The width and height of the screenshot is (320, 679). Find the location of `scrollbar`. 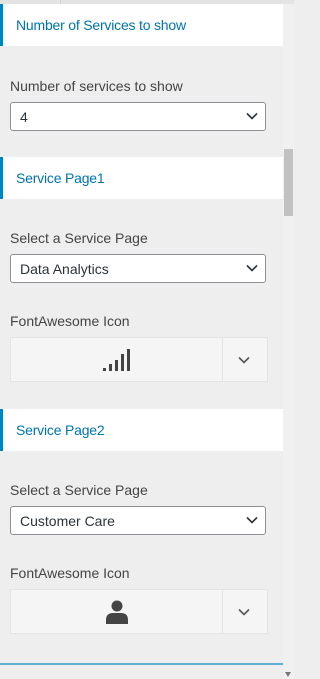

scrollbar is located at coordinates (288, 341).